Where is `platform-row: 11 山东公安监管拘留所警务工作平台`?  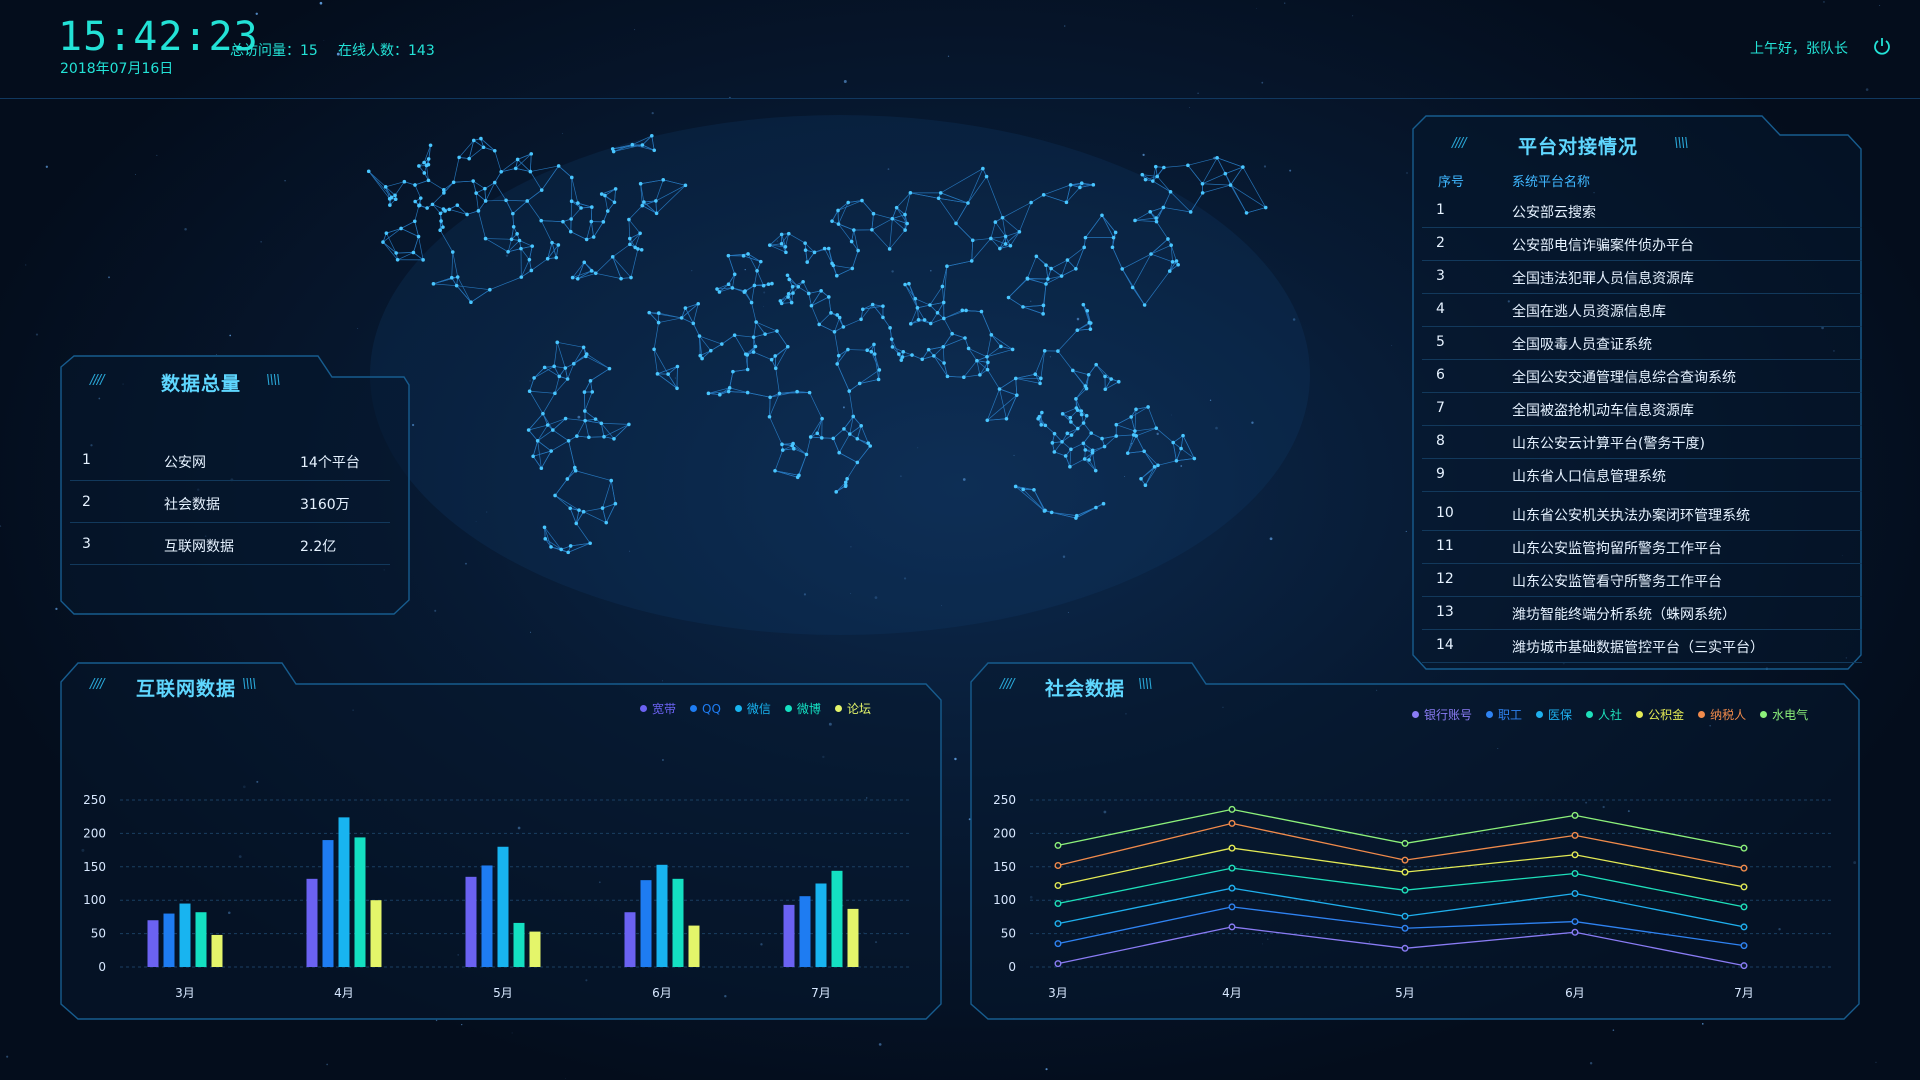 platform-row: 11 山东公安监管拘留所警务工作平台 is located at coordinates (1642, 547).